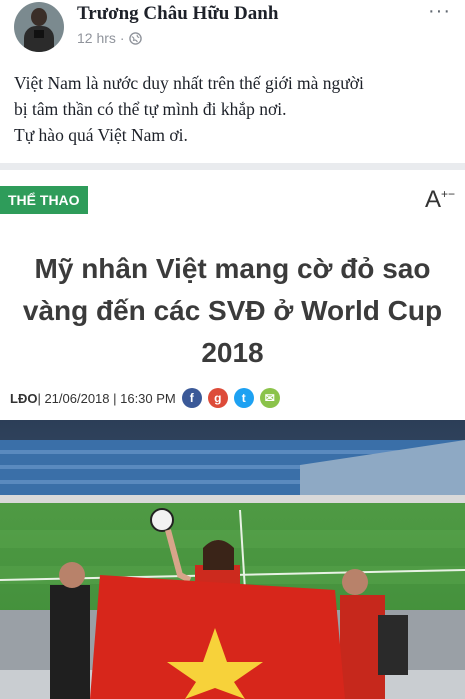 The height and width of the screenshot is (699, 465). Describe the element at coordinates (150, 109) in the screenshot. I see `post-text-line: bị tâm thần có thể tự mình đi khắp nơi.` at that location.